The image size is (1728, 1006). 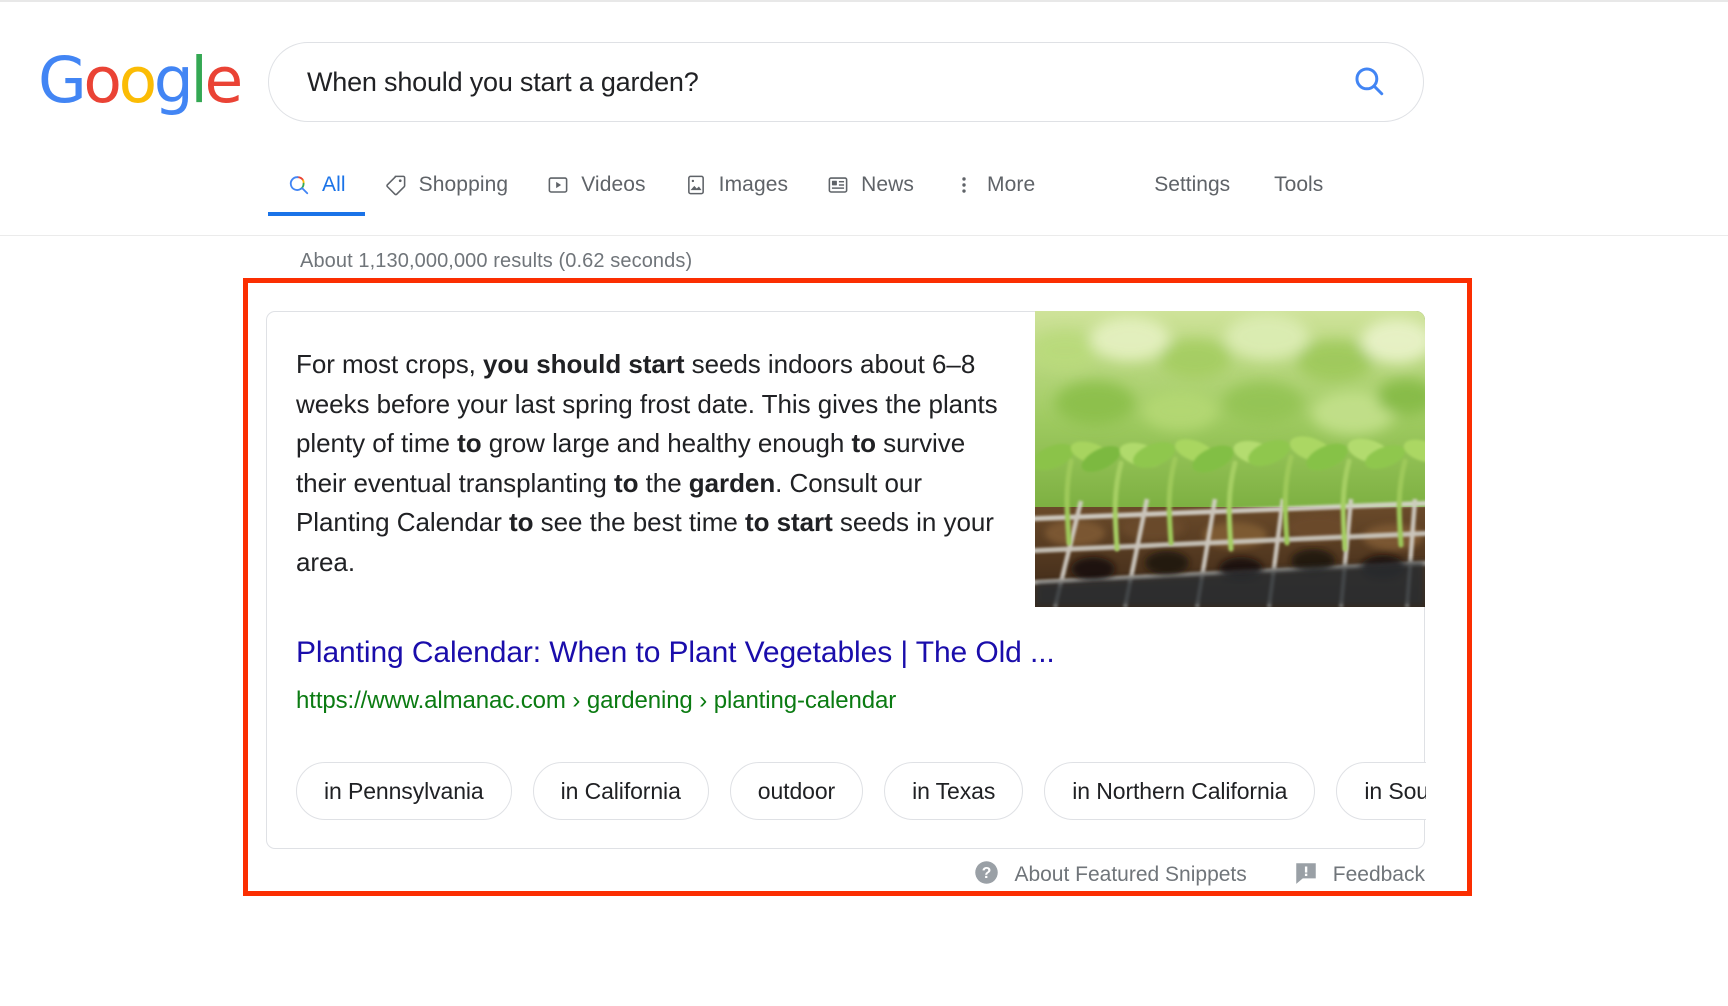 I want to click on refinement-chip: in Northern California, so click(x=1180, y=791).